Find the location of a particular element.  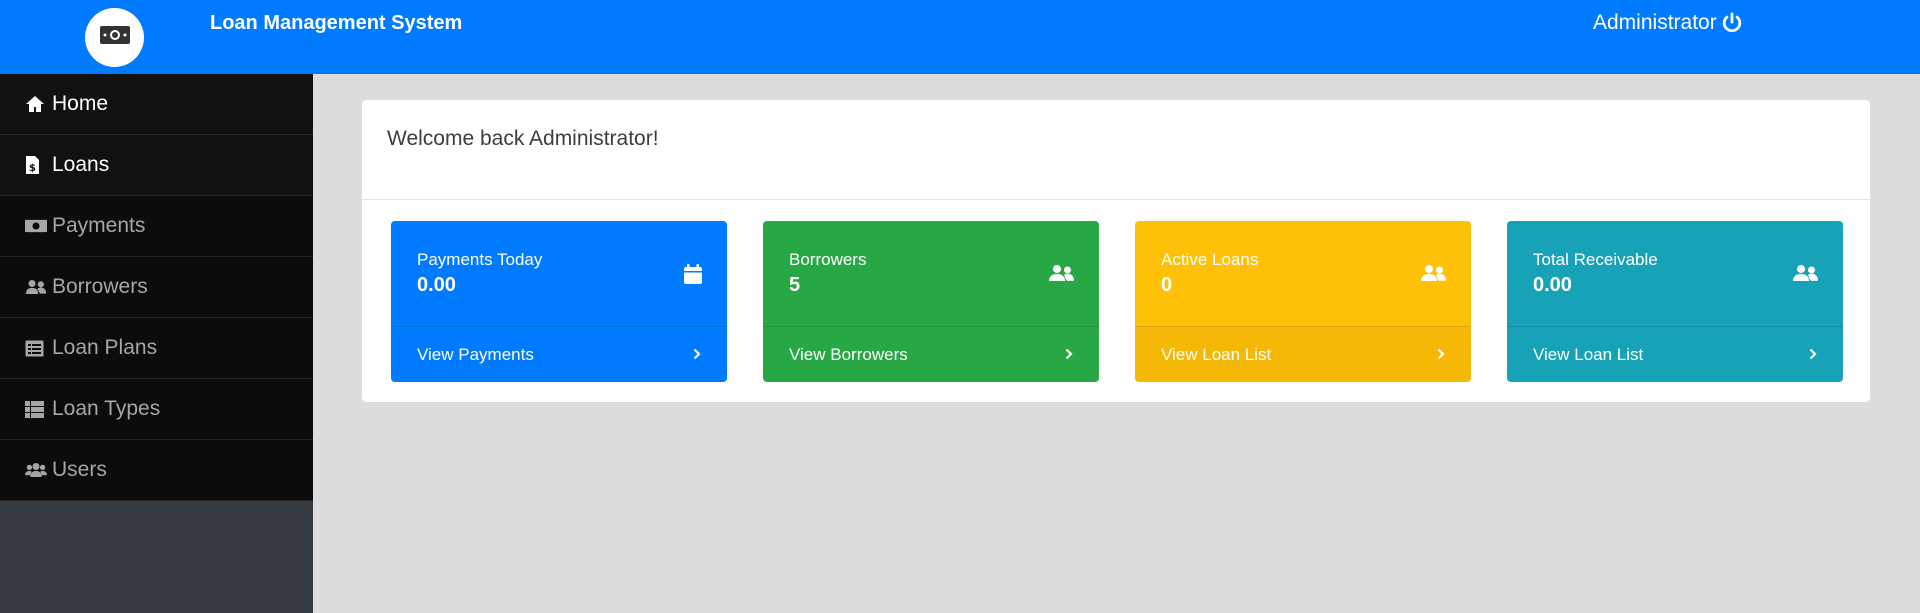

divider is located at coordinates (1116, 199).